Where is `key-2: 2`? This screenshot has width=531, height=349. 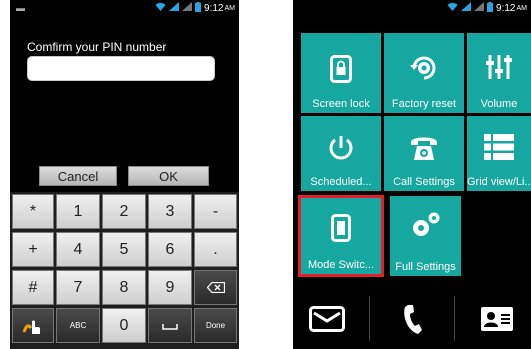 key-2: 2 is located at coordinates (124, 211).